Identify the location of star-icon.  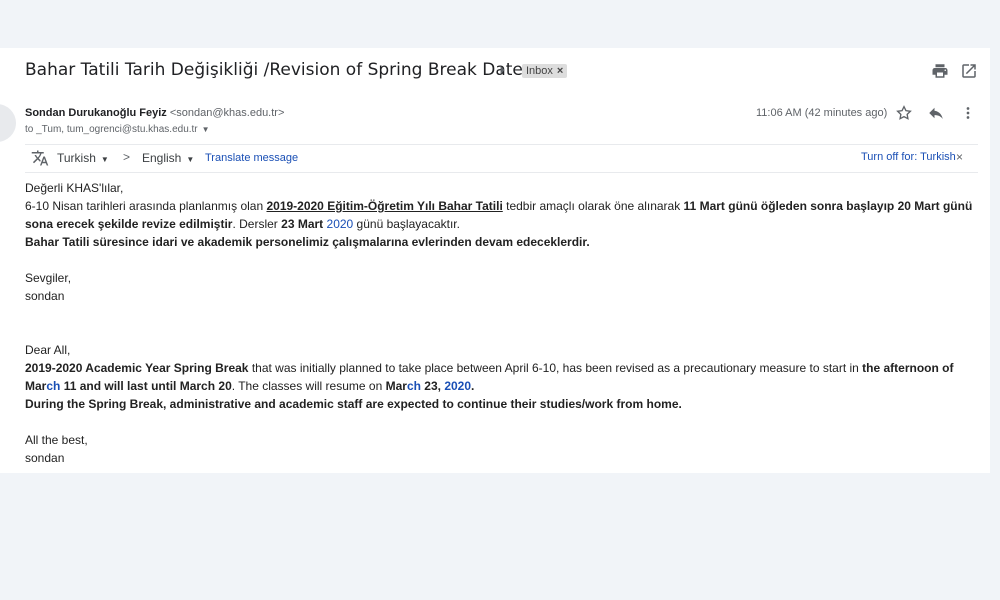
(904, 113).